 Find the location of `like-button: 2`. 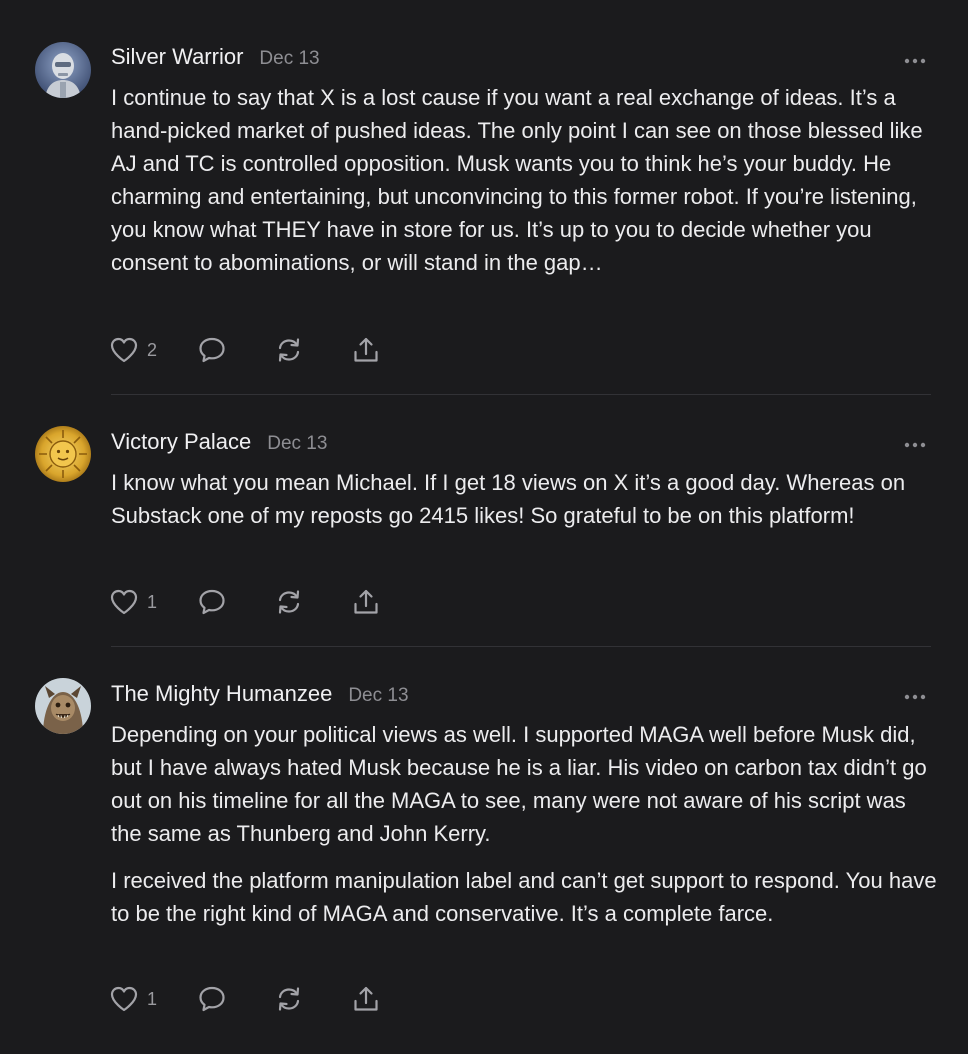

like-button: 2 is located at coordinates (133, 350).